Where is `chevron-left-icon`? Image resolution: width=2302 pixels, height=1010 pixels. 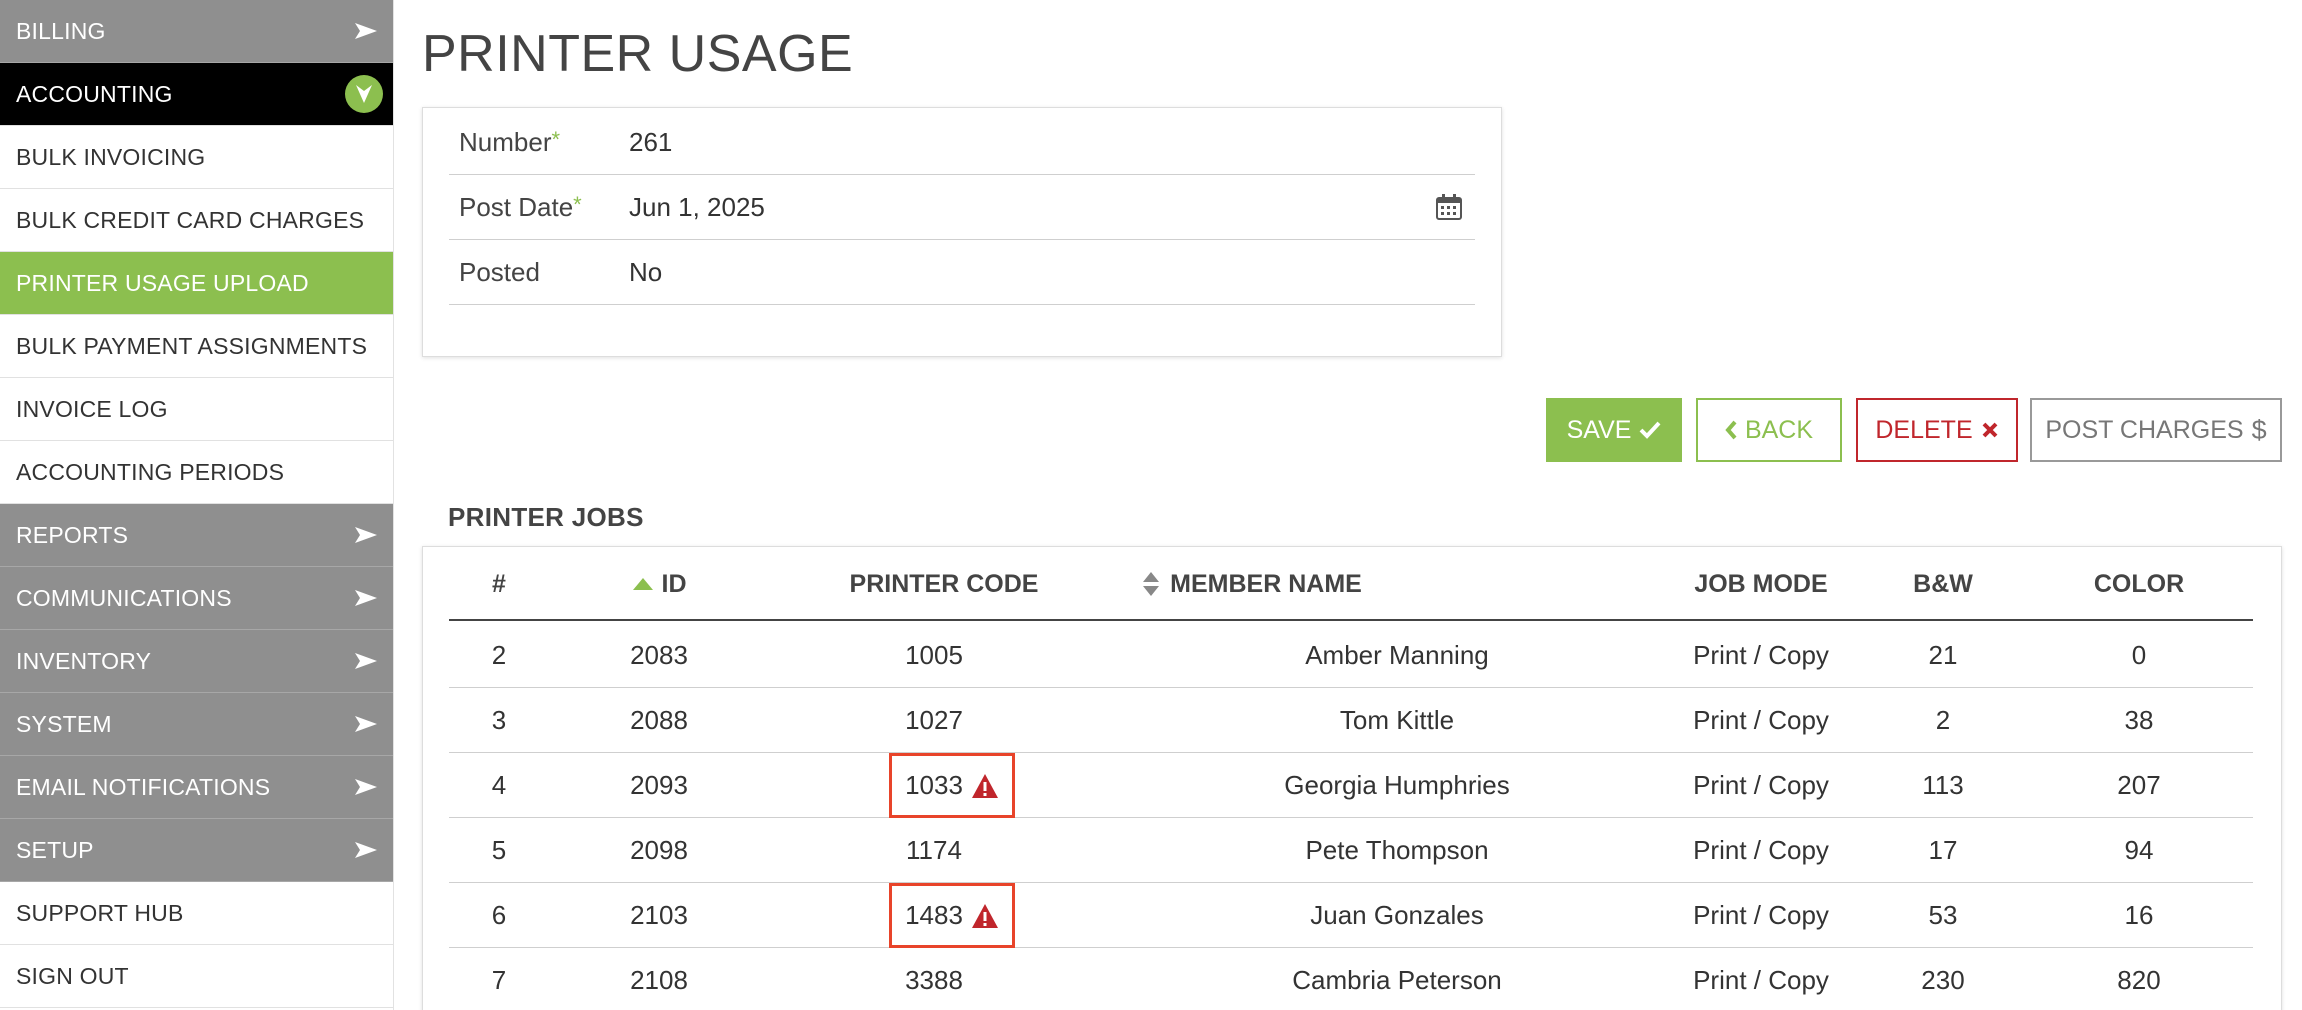
chevron-left-icon is located at coordinates (1731, 430).